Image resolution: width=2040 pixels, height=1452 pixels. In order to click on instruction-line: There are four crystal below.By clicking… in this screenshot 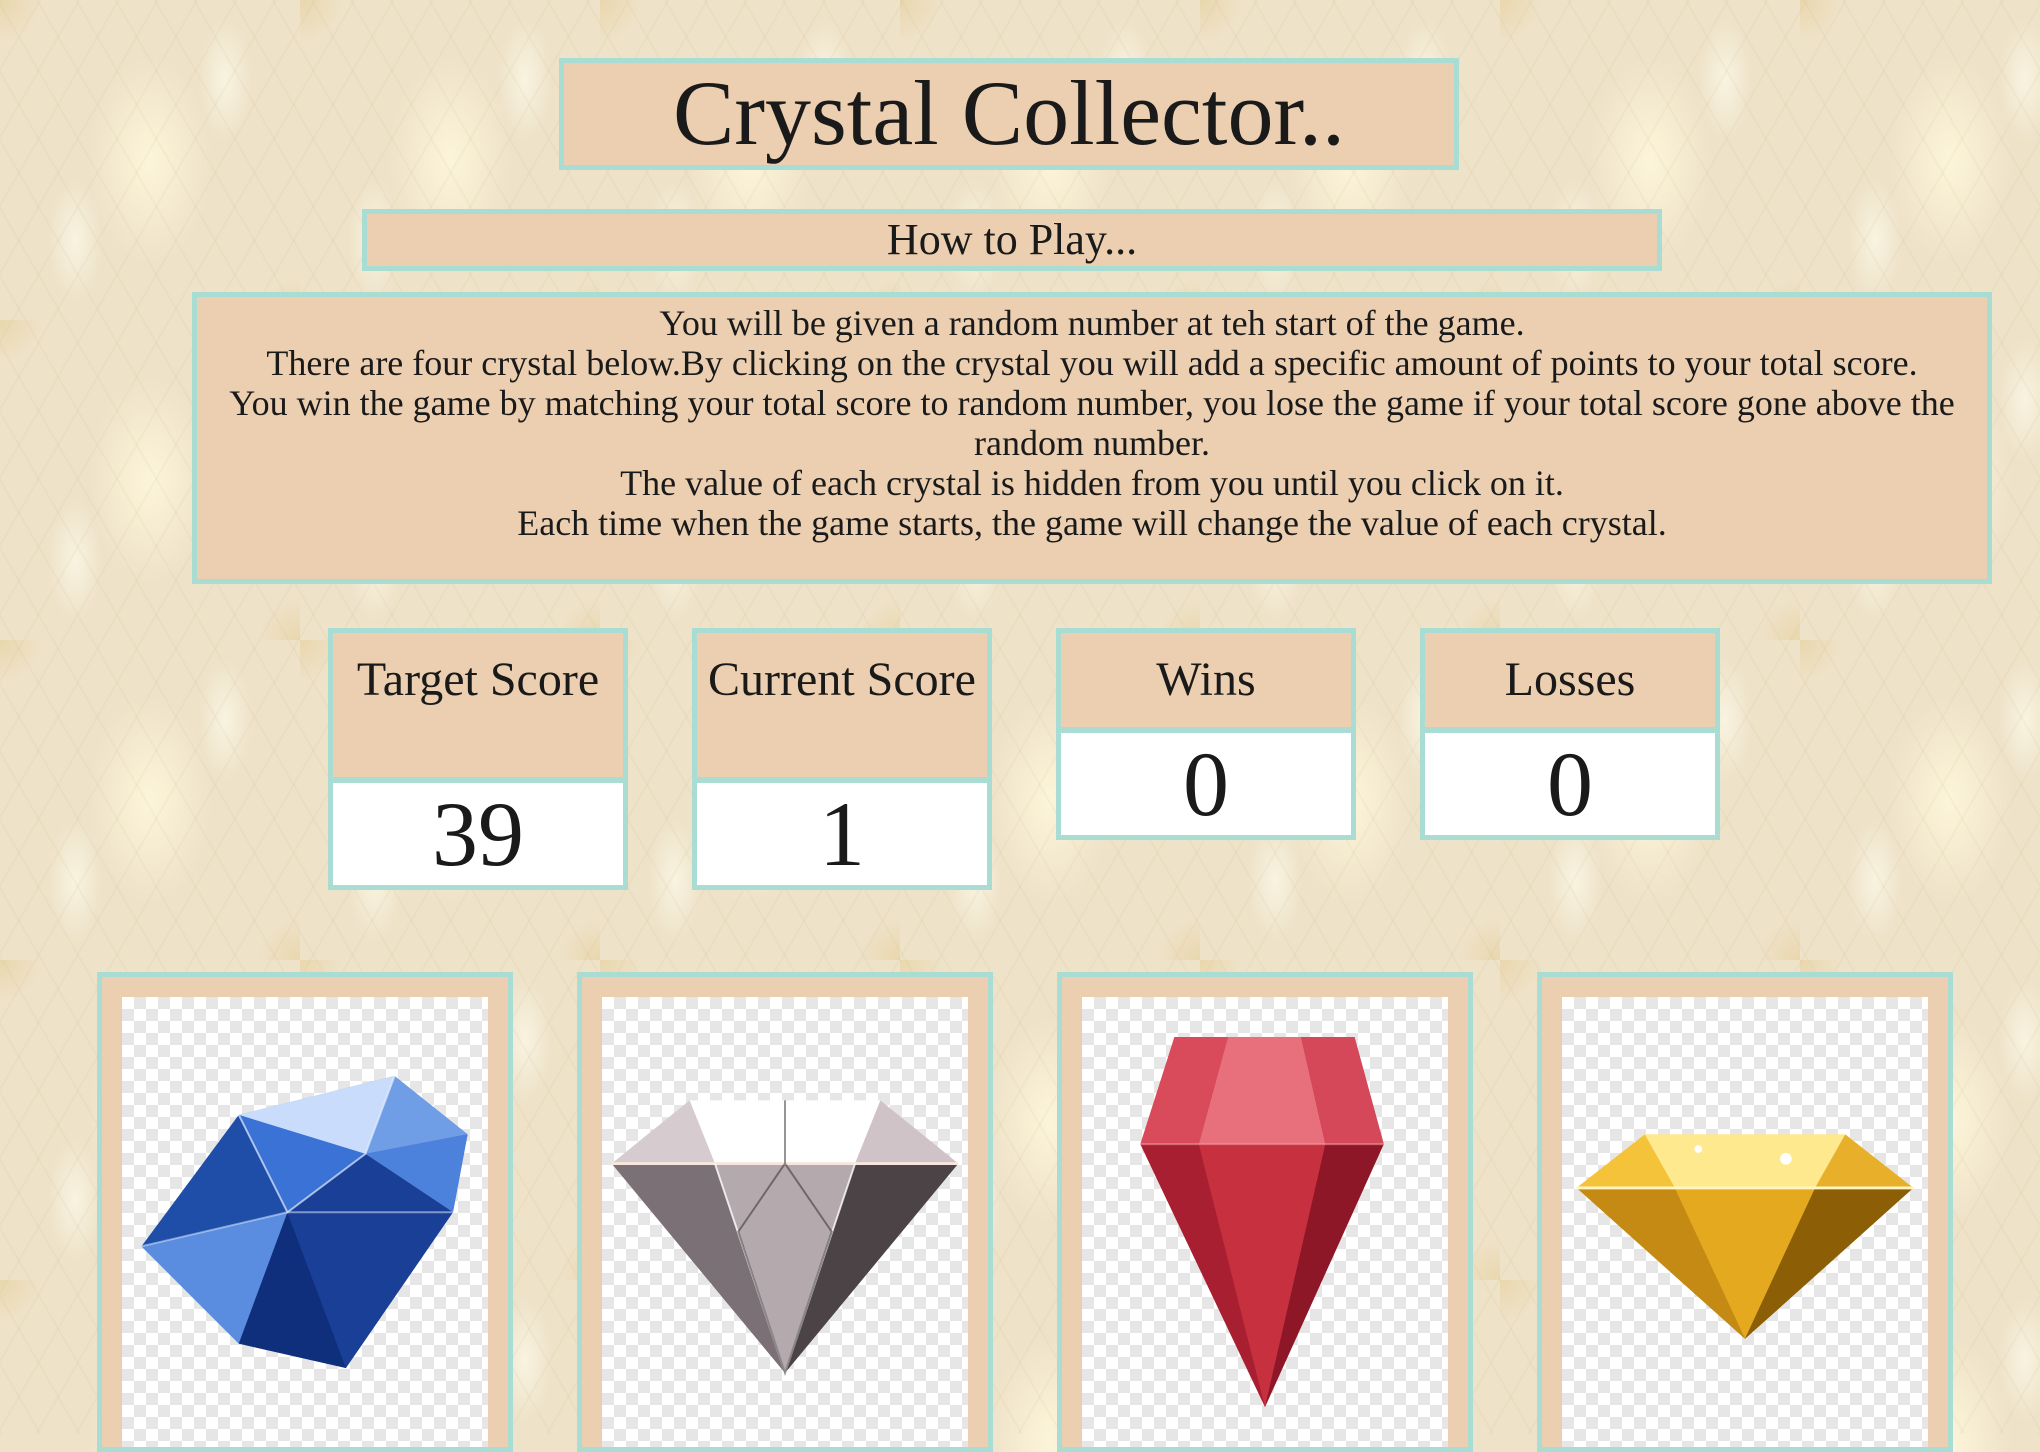, I will do `click(1092, 363)`.